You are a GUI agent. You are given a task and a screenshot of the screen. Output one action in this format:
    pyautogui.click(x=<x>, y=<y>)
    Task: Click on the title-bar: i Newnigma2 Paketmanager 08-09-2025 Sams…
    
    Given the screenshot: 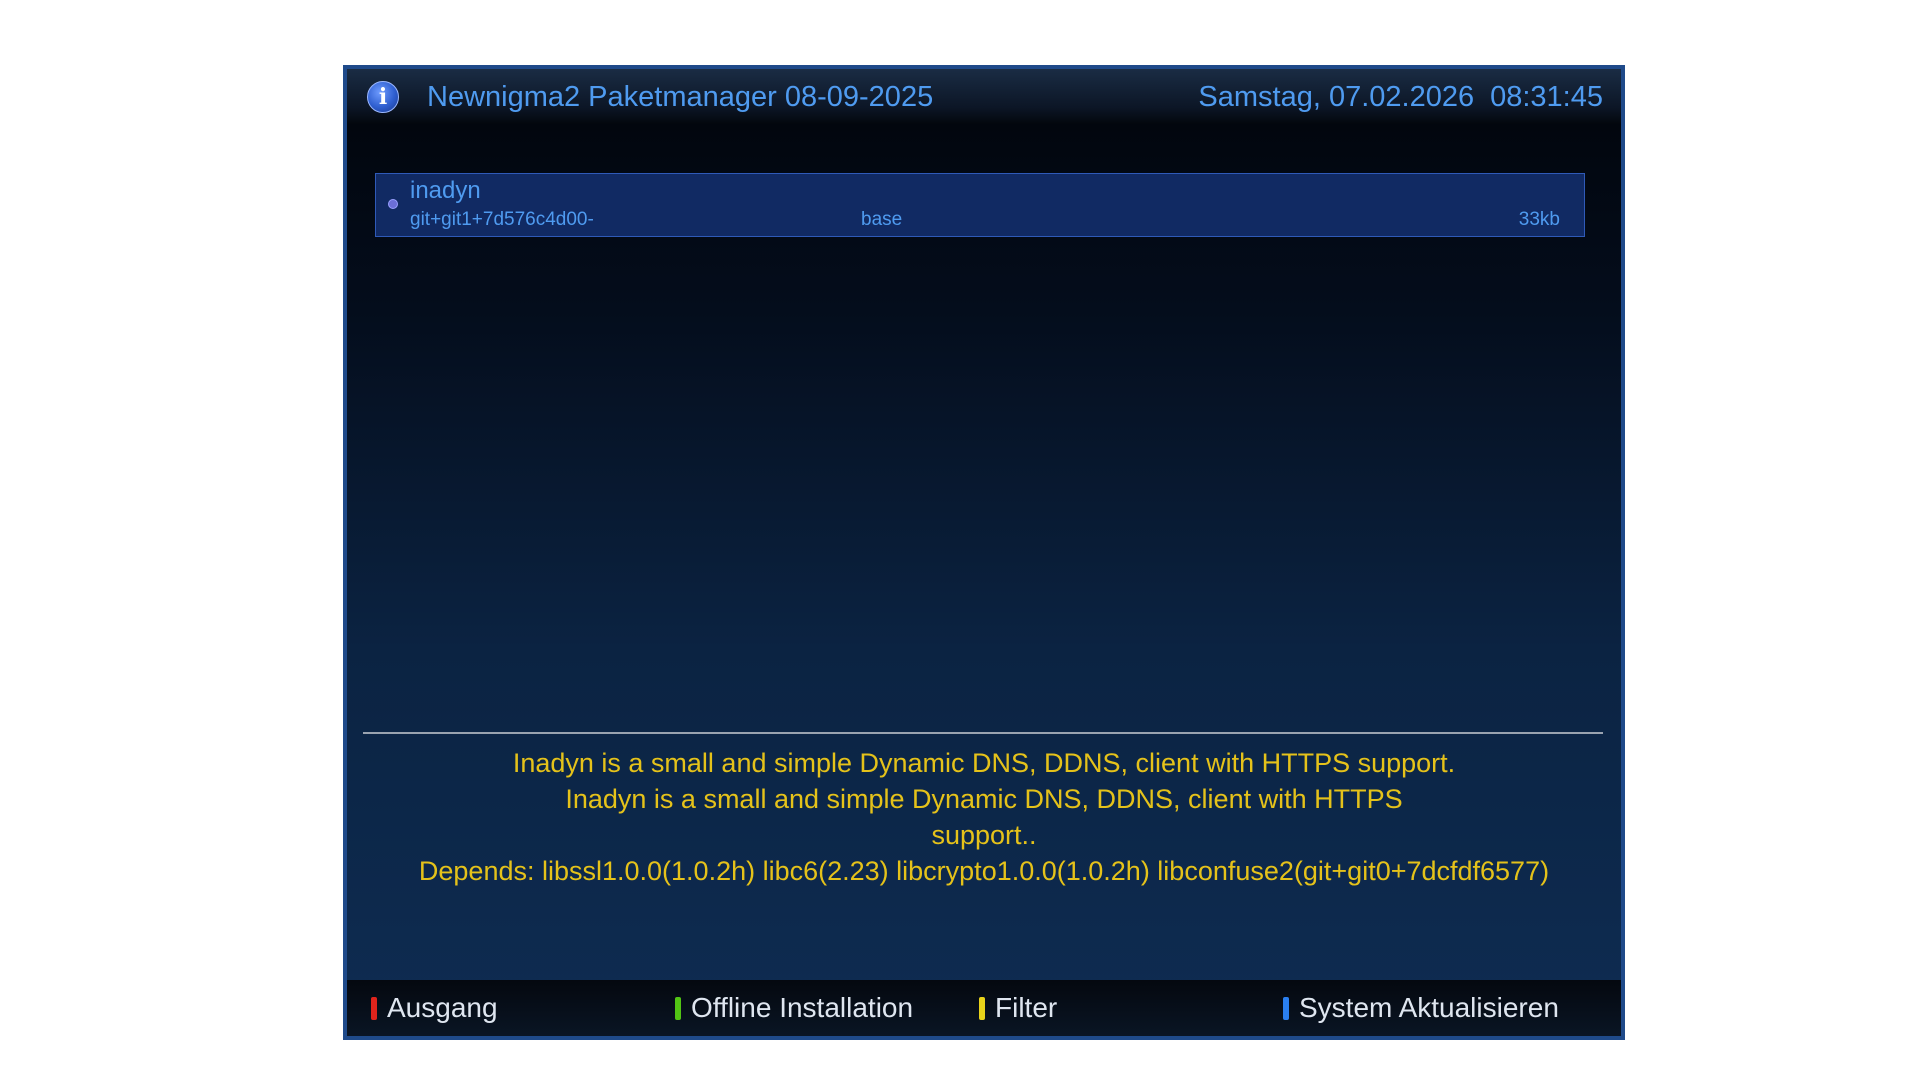 What is the action you would take?
    pyautogui.click(x=984, y=96)
    